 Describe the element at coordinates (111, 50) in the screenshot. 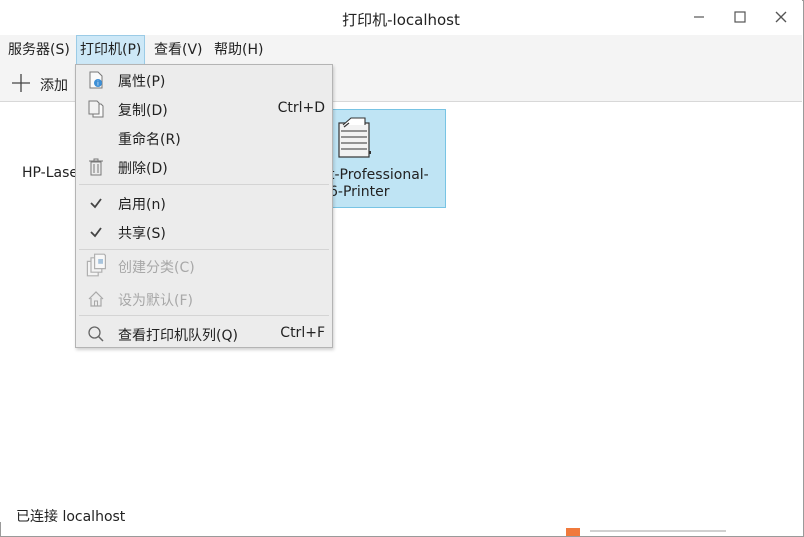

I see `menu-printer: 打印机(P)` at that location.